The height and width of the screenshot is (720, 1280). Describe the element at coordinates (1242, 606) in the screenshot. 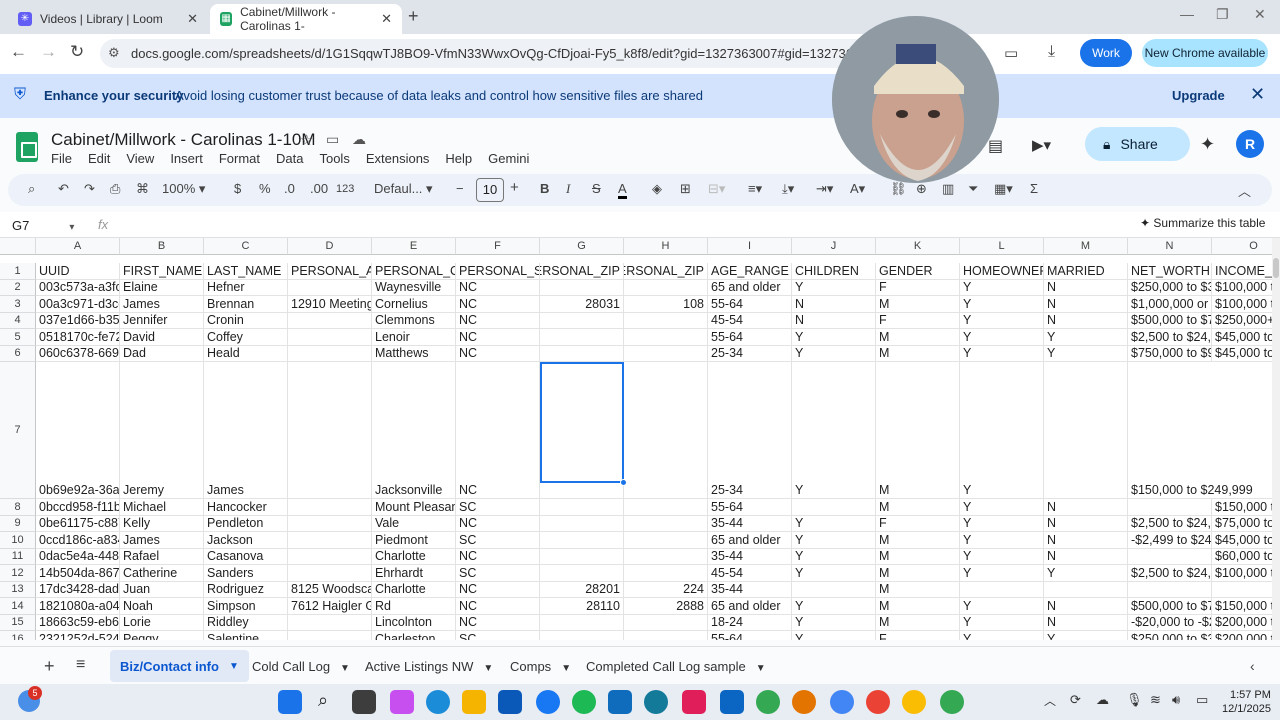

I see `table-cell: $150,000 t` at that location.